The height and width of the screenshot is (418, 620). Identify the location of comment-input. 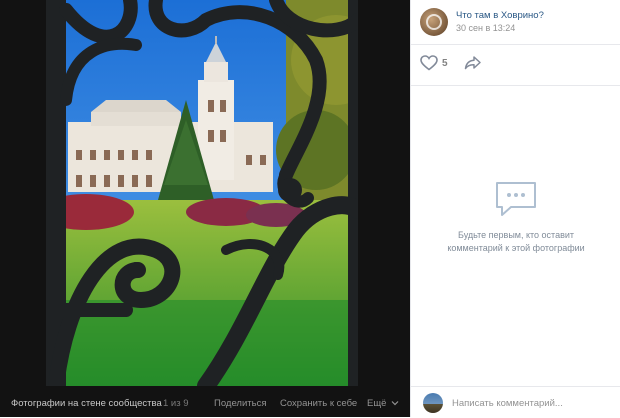
(532, 403).